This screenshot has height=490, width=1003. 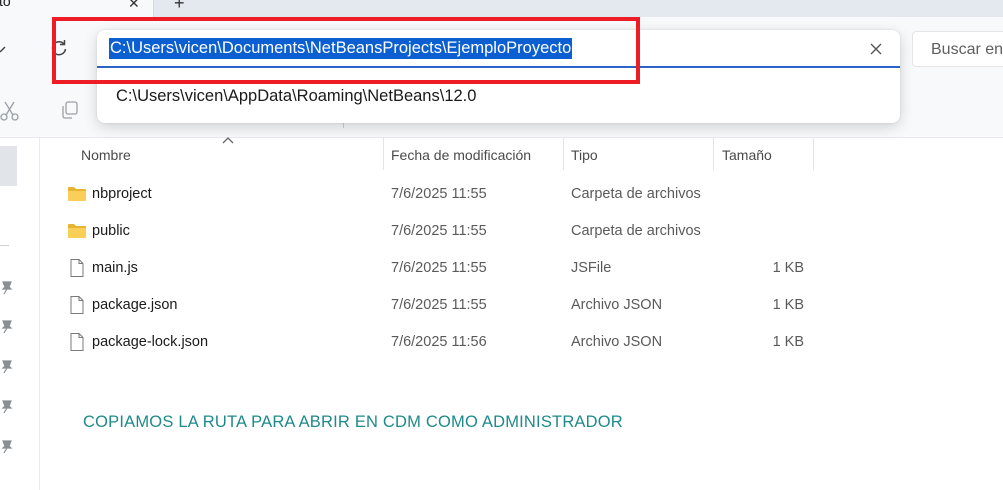 What do you see at coordinates (135, 305) in the screenshot?
I see `file-name: package.json` at bounding box center [135, 305].